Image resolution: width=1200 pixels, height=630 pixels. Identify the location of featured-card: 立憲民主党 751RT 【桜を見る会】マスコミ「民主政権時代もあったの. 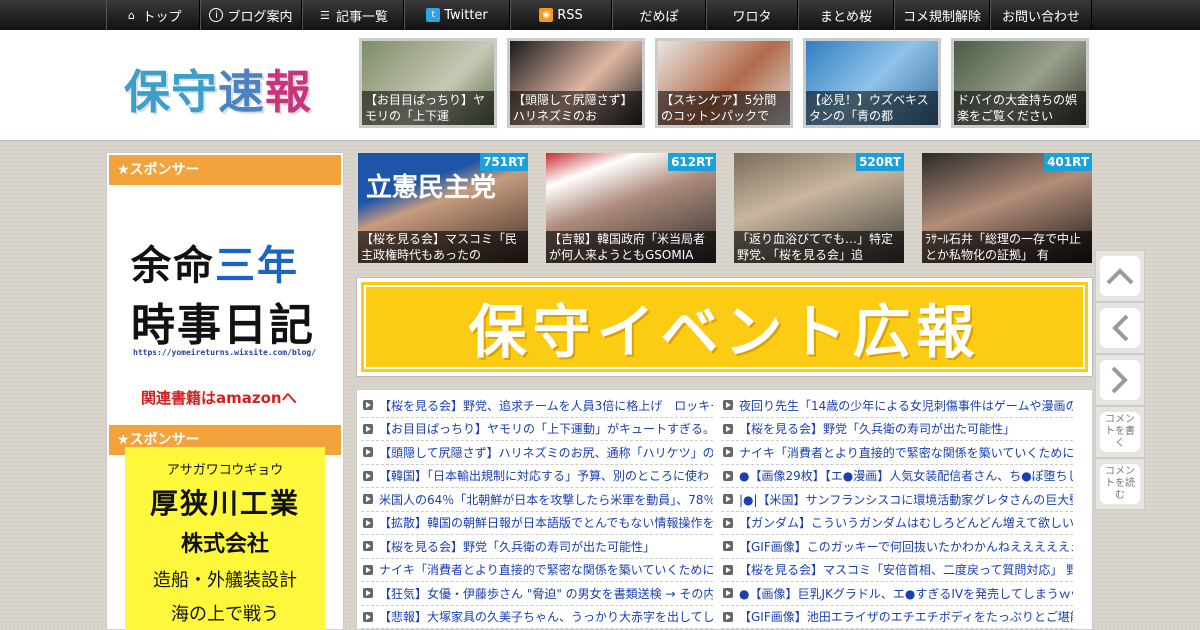
(443, 208).